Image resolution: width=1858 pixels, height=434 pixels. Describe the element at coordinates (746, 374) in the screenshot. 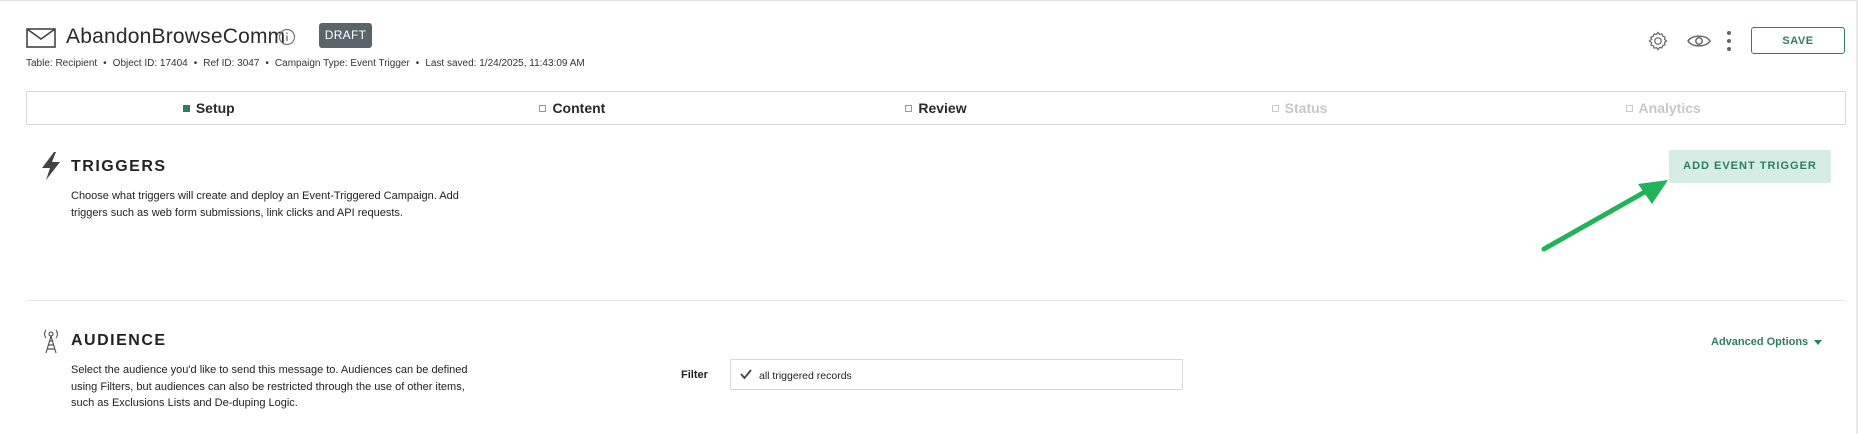

I see `check-icon` at that location.